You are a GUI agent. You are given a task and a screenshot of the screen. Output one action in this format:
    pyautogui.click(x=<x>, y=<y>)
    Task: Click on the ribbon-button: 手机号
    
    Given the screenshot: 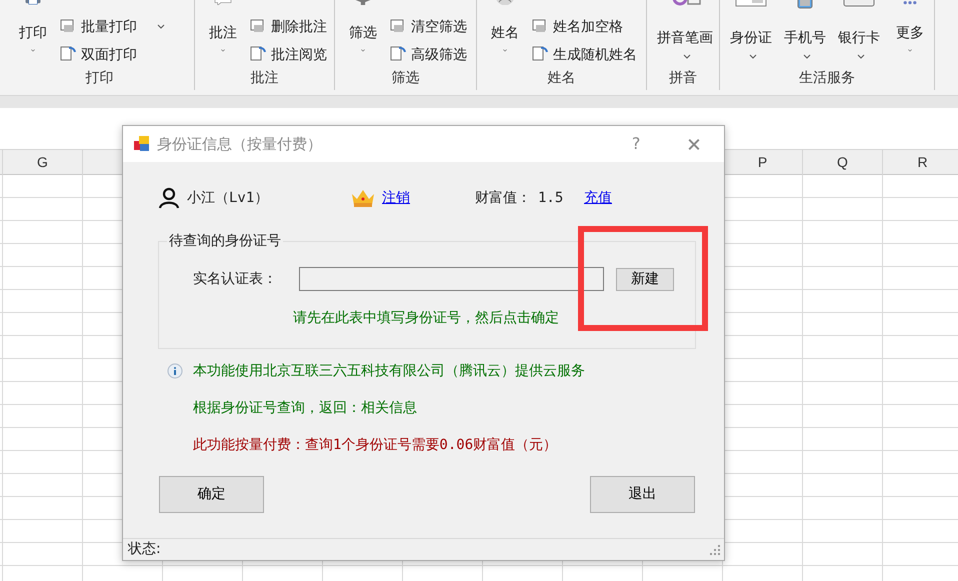 What is the action you would take?
    pyautogui.click(x=805, y=34)
    